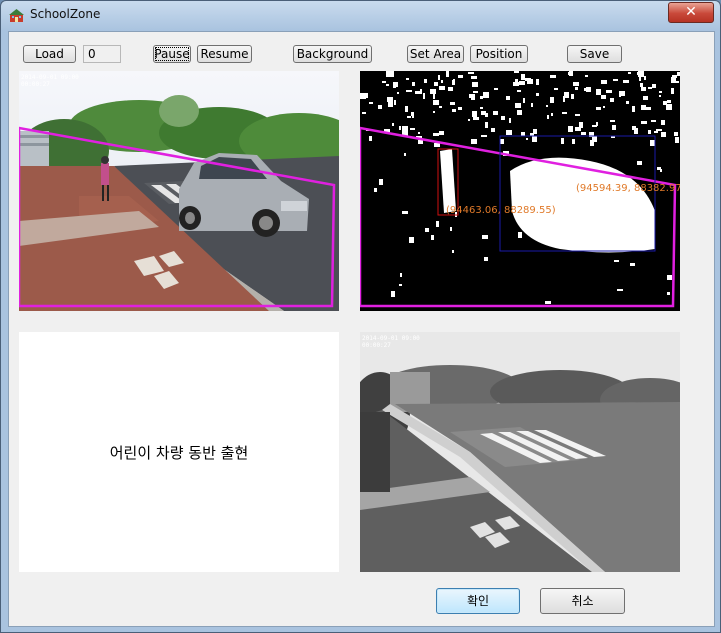 Image resolution: width=721 pixels, height=633 pixels. I want to click on vehicle-position-label: (94594.39, 88382.97), so click(628, 188).